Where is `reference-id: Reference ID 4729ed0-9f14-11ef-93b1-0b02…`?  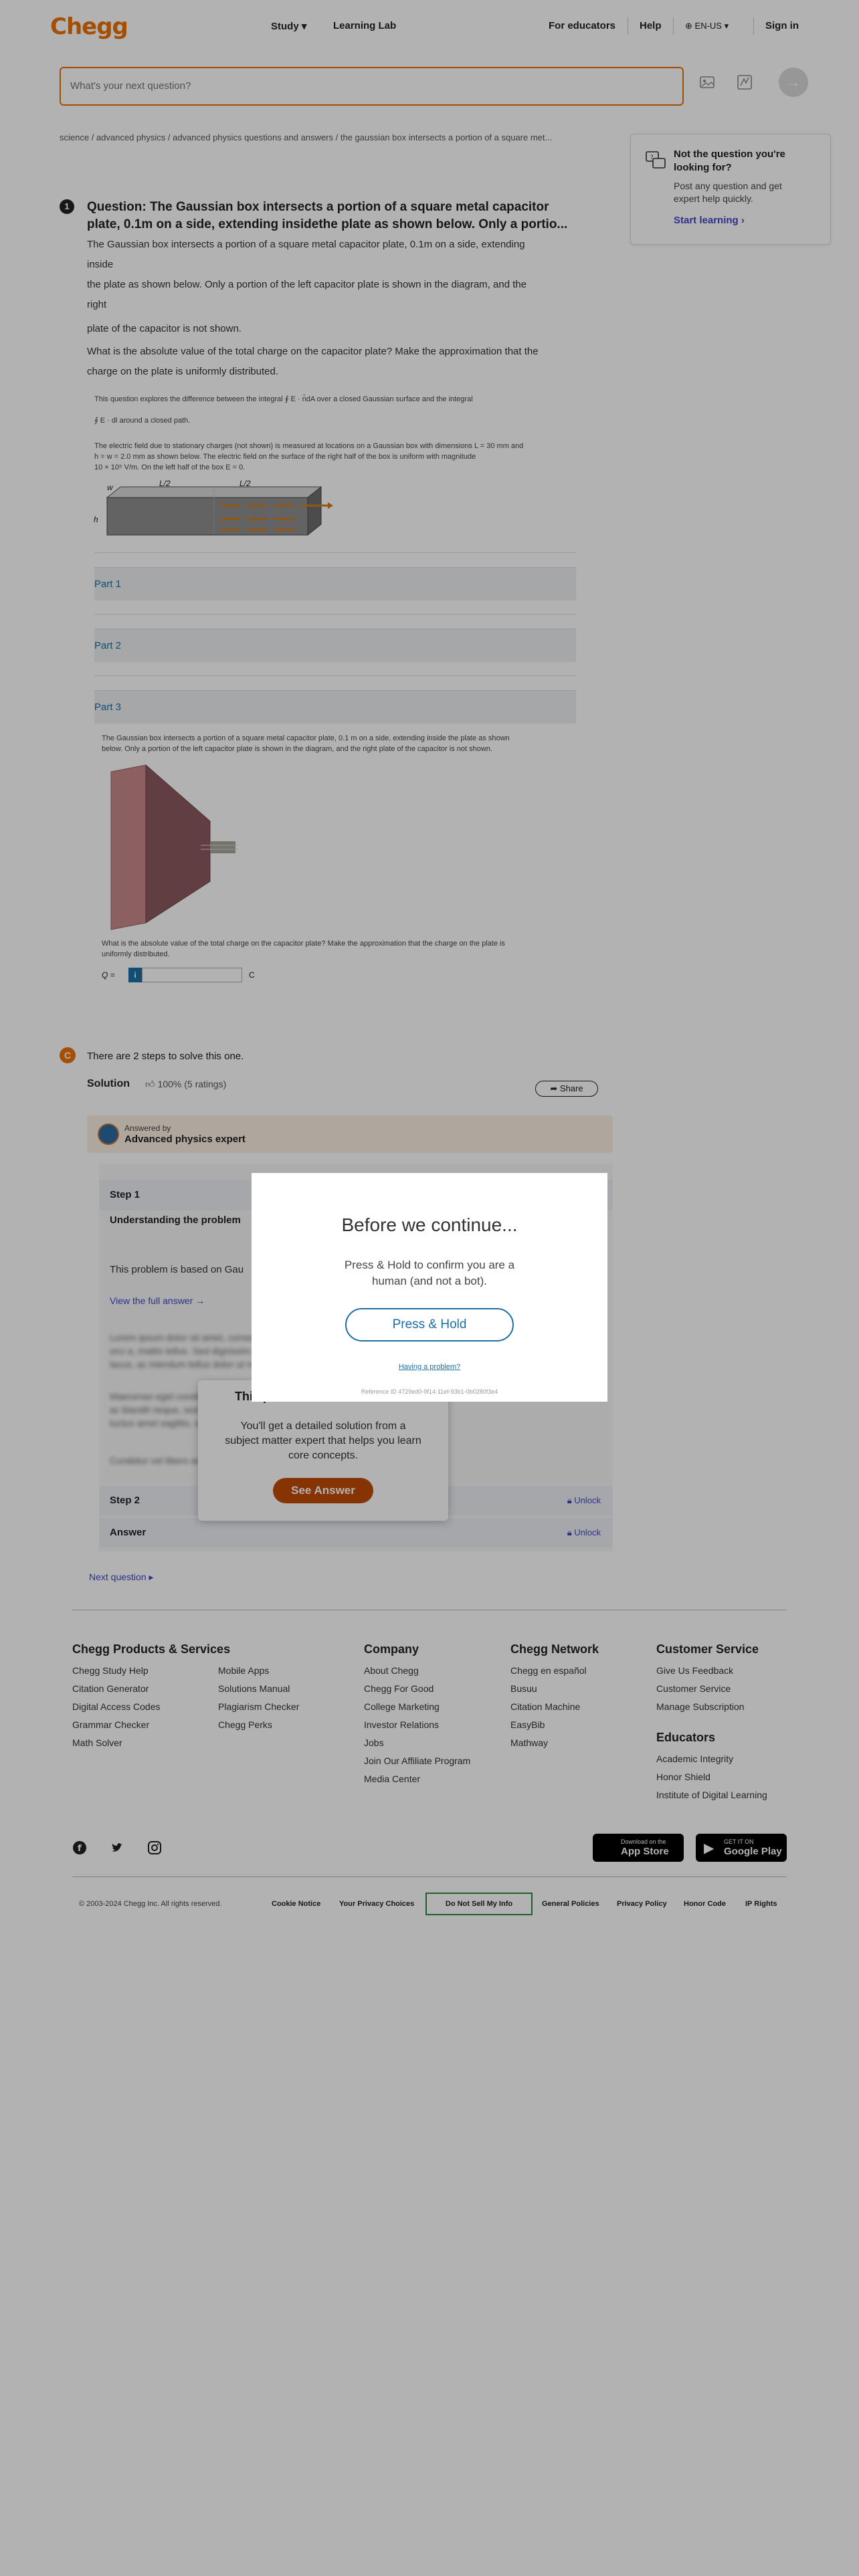 reference-id: Reference ID 4729ed0-9f14-11ef-93b1-0b02… is located at coordinates (429, 1392).